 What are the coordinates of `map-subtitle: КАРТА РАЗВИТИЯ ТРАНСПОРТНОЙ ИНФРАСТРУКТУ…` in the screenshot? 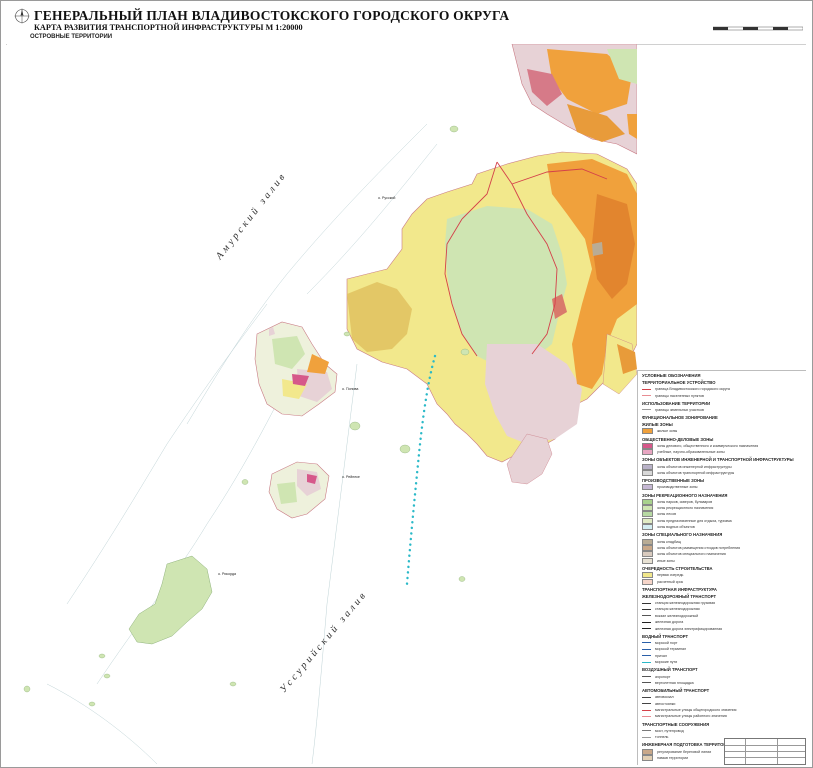 It's located at (168, 27).